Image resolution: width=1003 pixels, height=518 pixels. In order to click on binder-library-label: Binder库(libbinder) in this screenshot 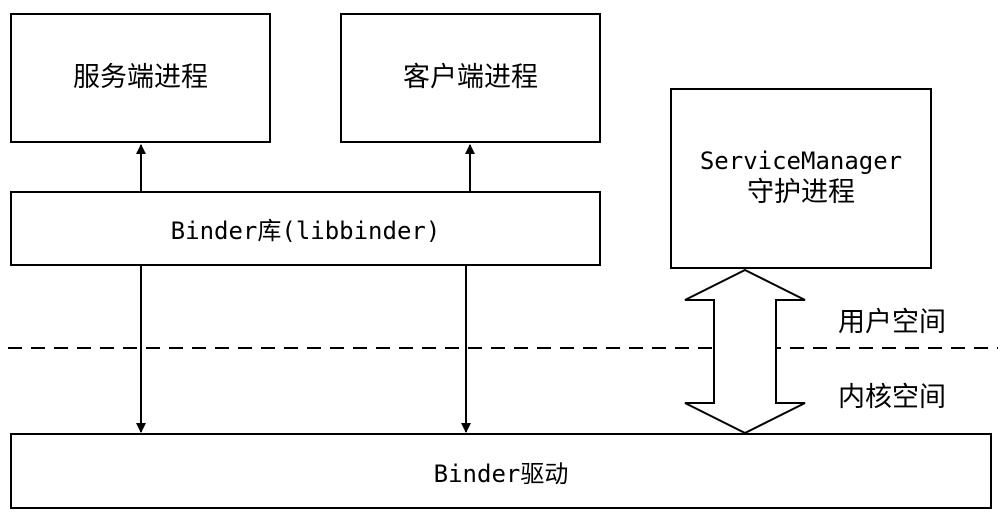, I will do `click(305, 231)`.